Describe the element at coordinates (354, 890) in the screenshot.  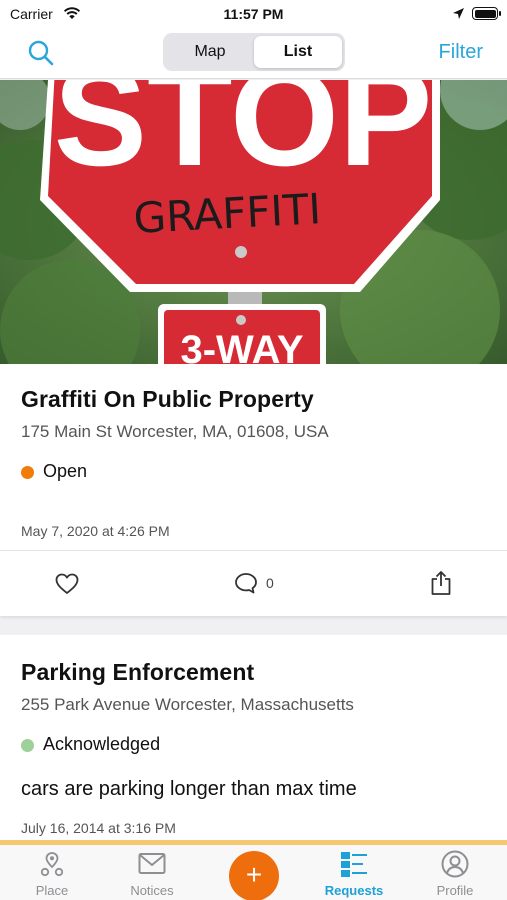
I see `tab-label: Requests` at that location.